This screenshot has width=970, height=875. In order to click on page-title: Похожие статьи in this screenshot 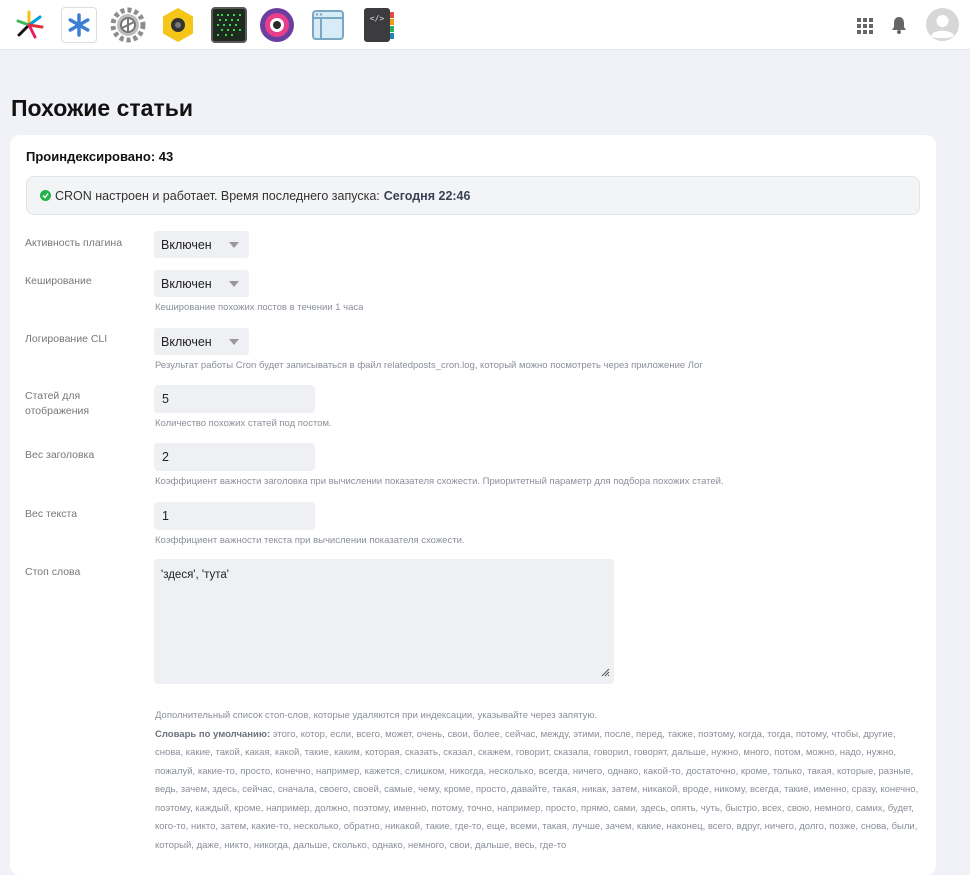, I will do `click(102, 108)`.